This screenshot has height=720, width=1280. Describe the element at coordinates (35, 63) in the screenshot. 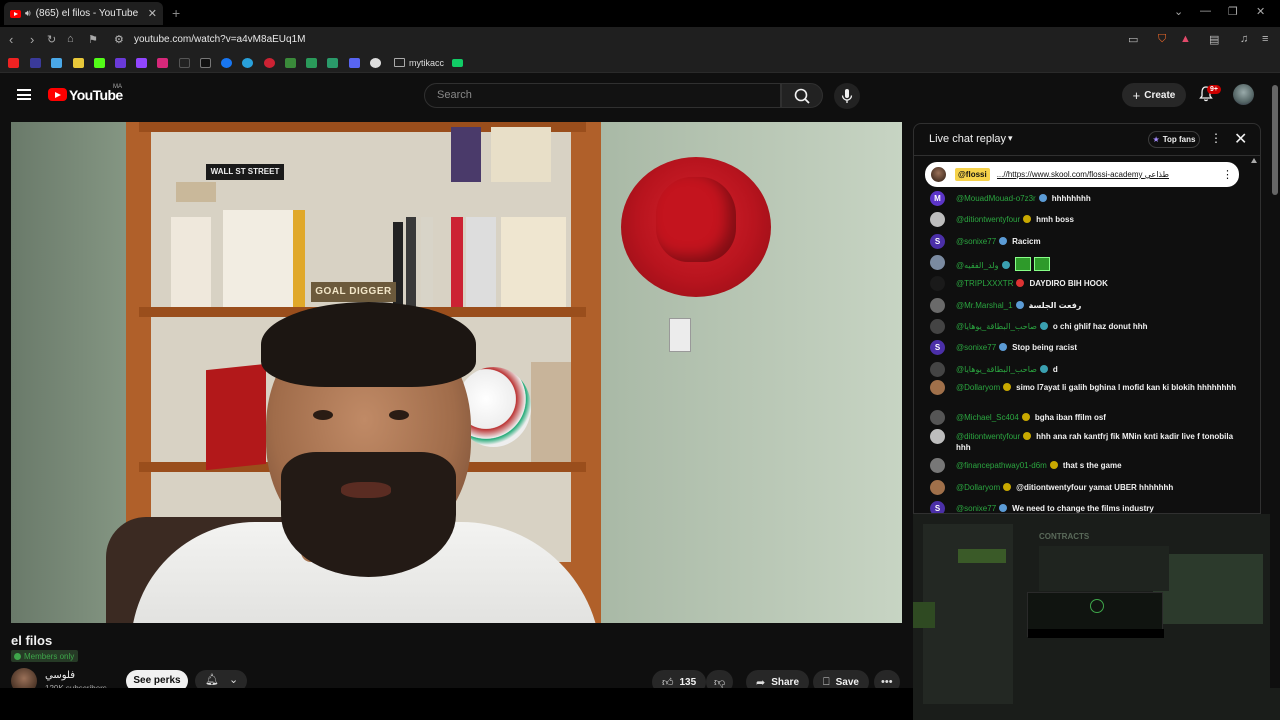

I see `bookmark-app-icon` at that location.